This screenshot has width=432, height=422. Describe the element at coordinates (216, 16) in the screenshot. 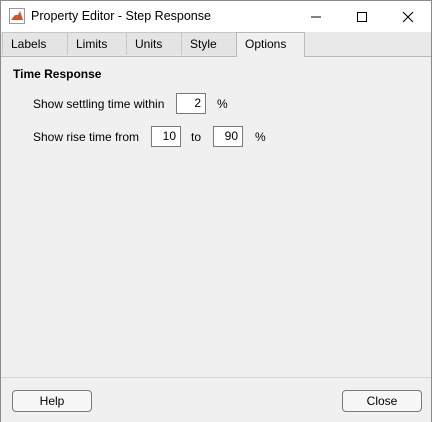

I see `title-bar: Property Editor - Step Response` at that location.